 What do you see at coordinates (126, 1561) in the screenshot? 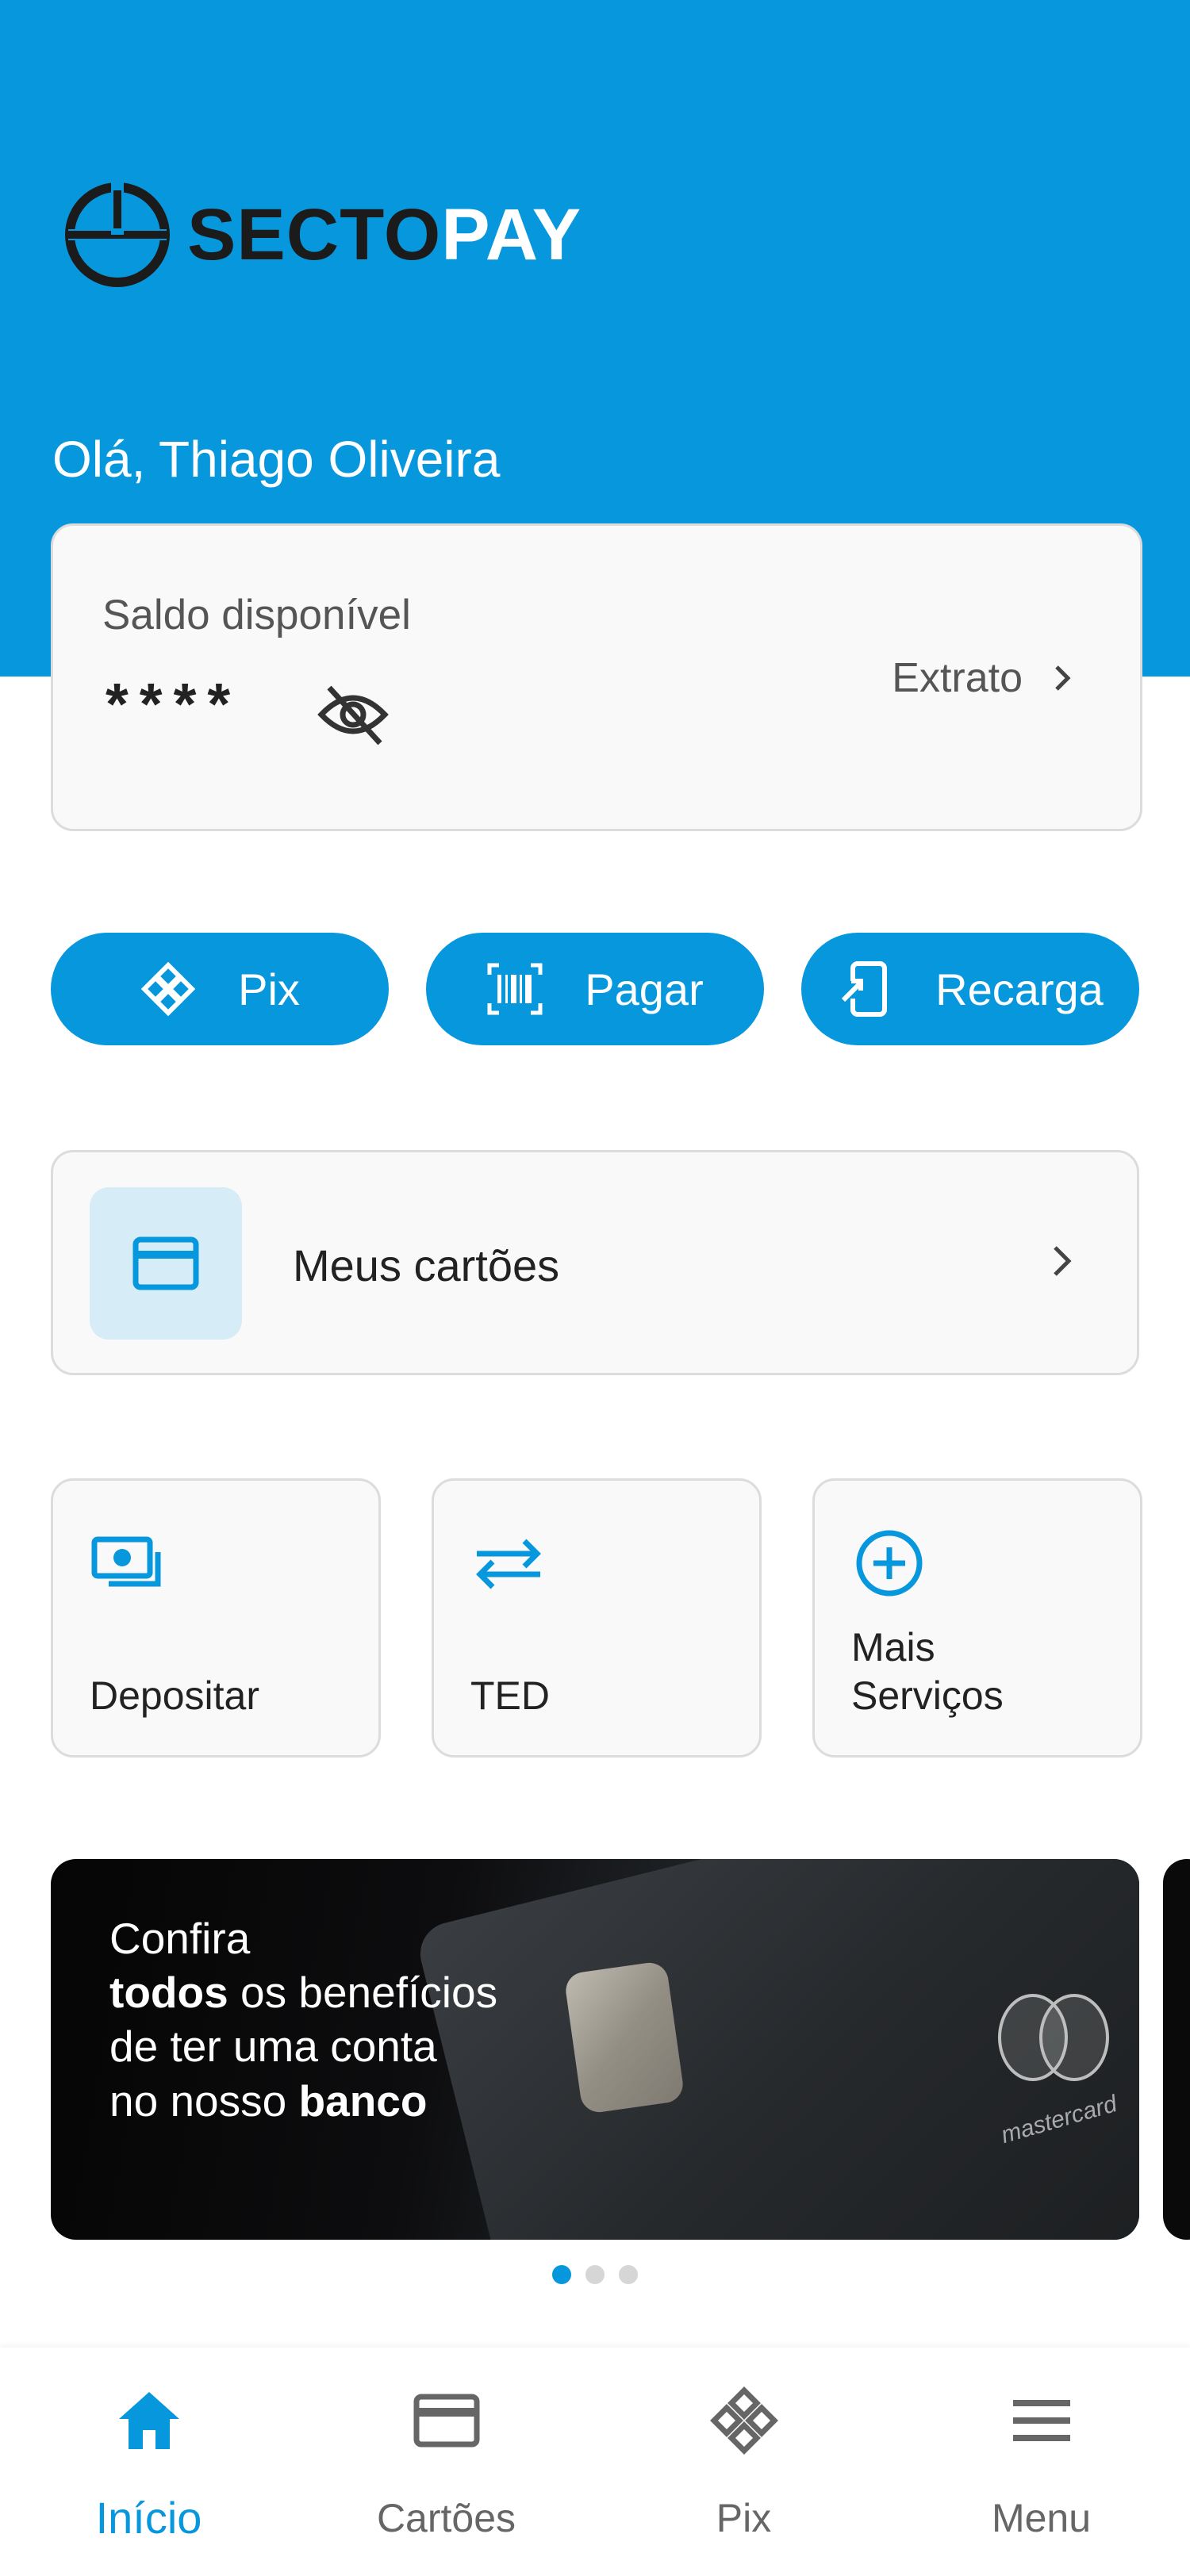
I see `deposit-cash-icon` at bounding box center [126, 1561].